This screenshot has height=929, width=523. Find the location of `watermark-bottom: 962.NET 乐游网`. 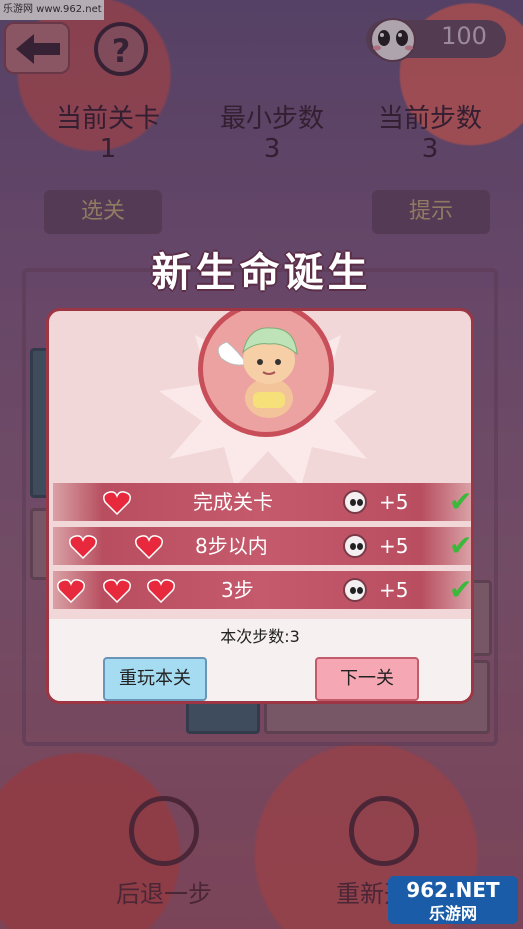

watermark-bottom: 962.NET 乐游网 is located at coordinates (453, 900).